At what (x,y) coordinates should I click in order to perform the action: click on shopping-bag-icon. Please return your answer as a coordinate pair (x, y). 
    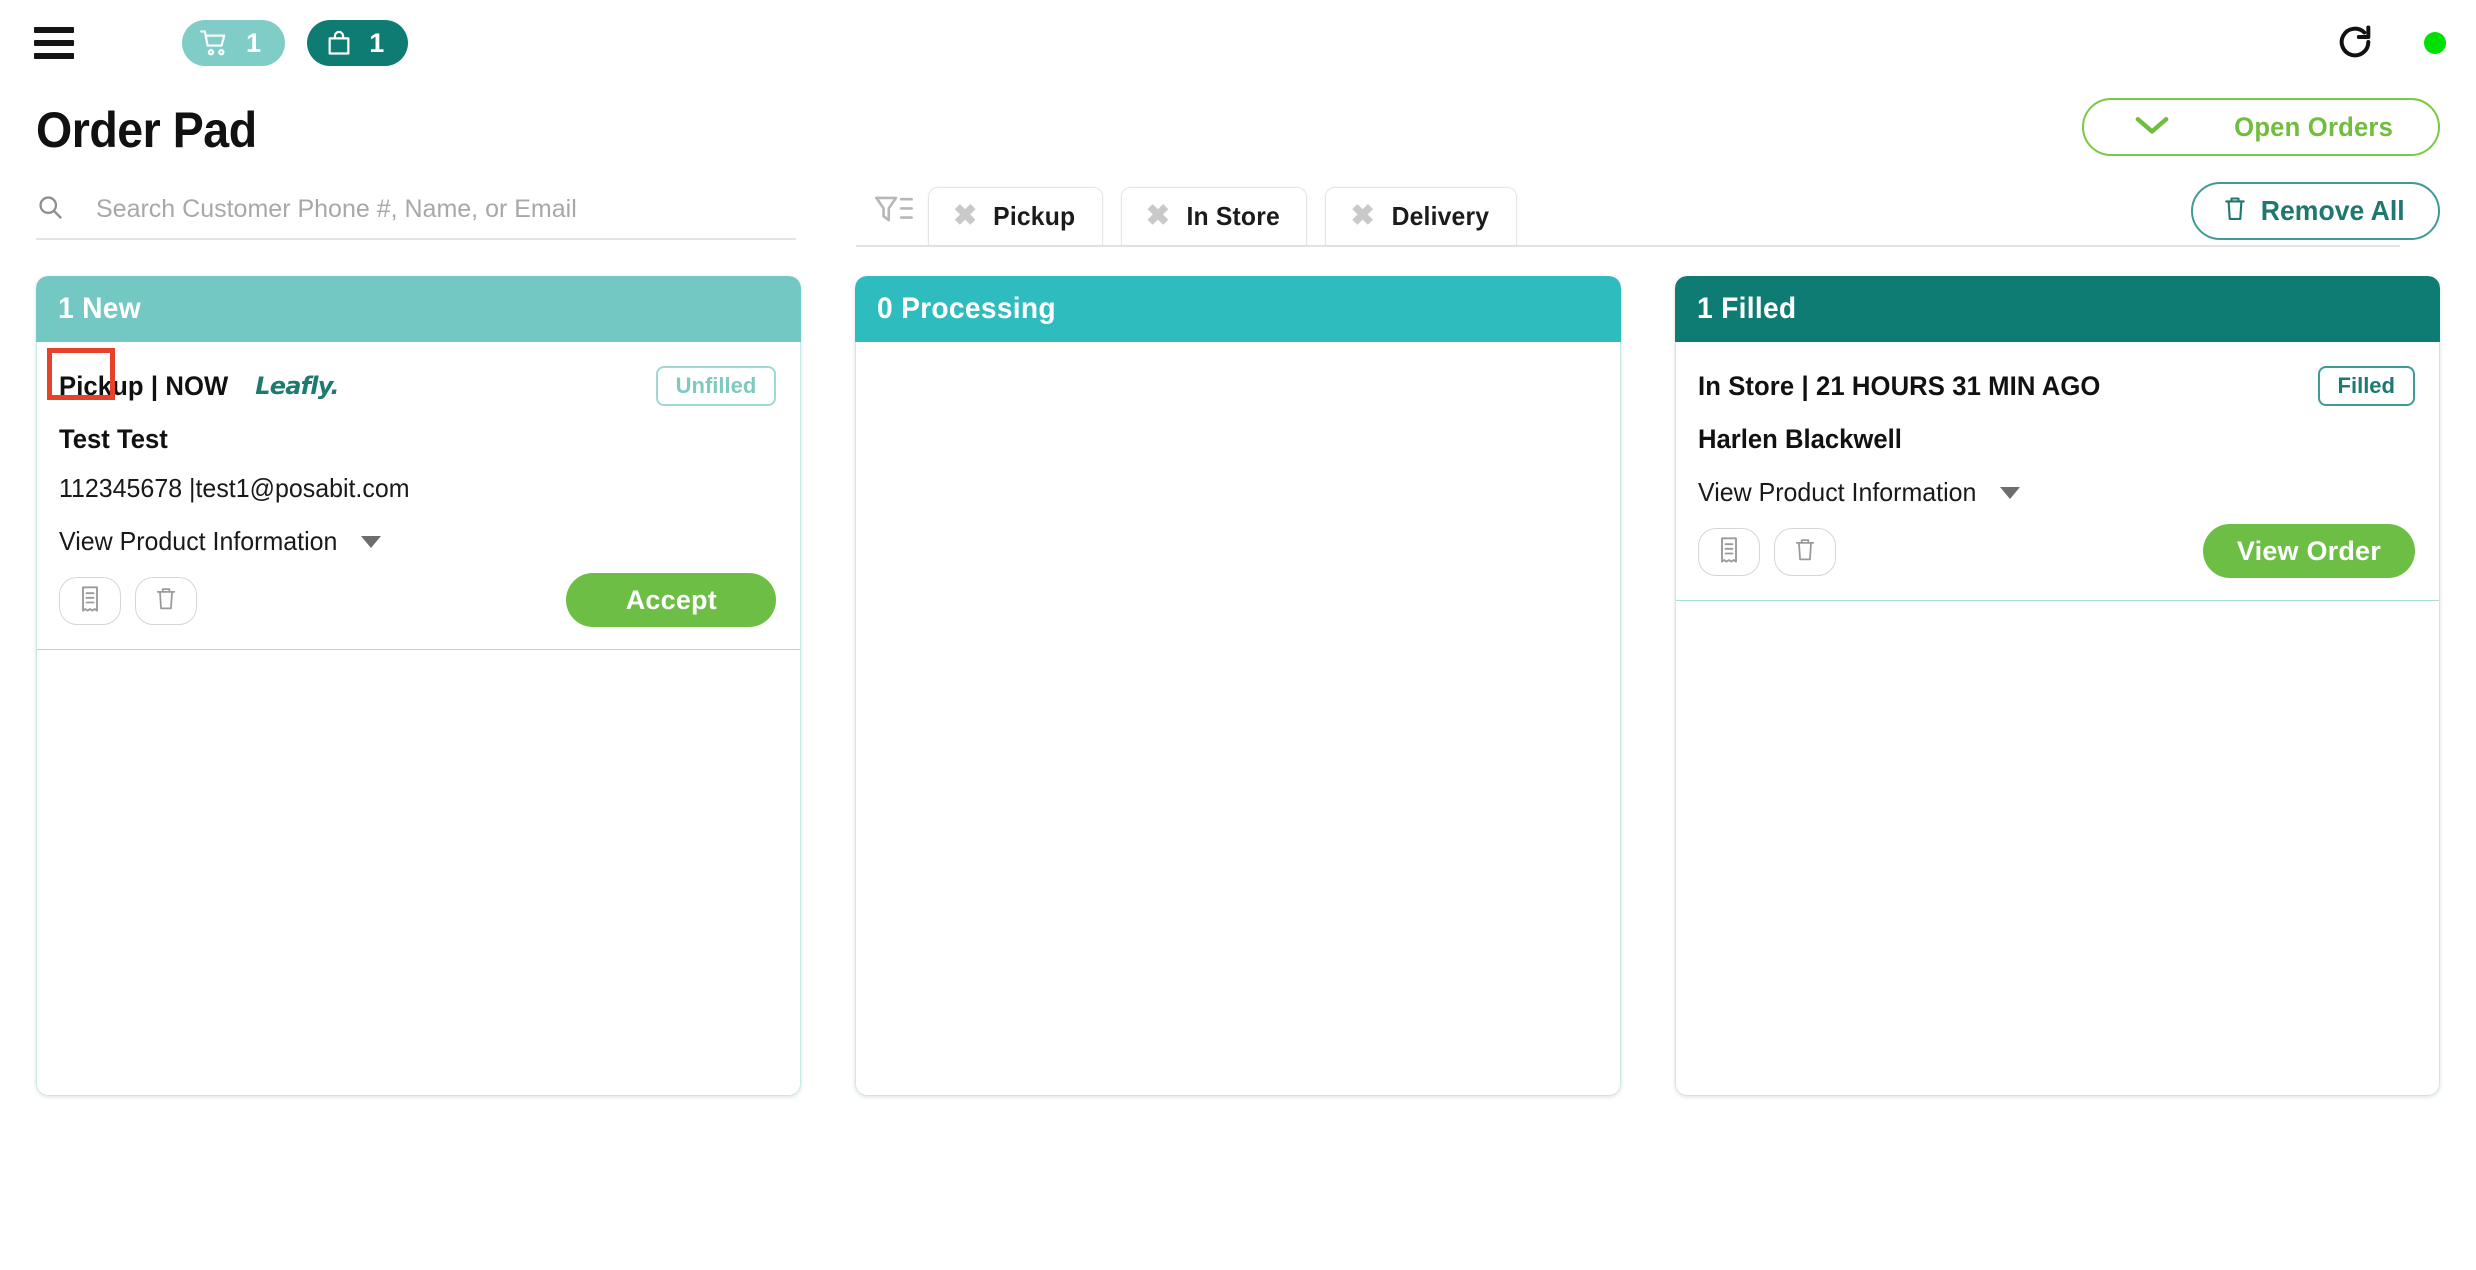
    Looking at the image, I should click on (339, 43).